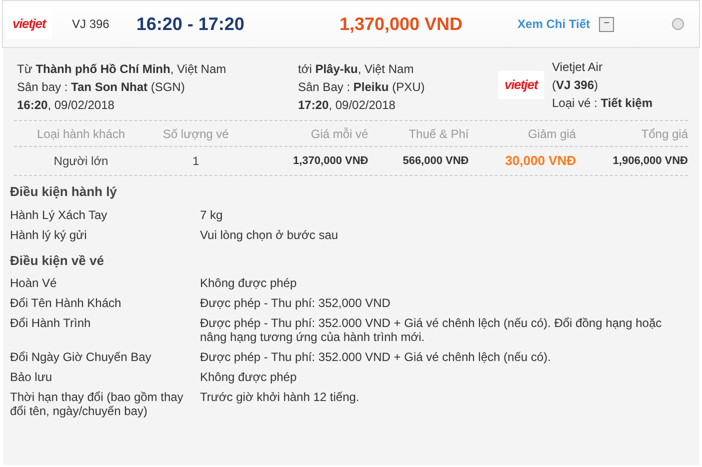 This screenshot has width=702, height=467. What do you see at coordinates (576, 85) in the screenshot?
I see `airline-info: (VJ 396)` at bounding box center [576, 85].